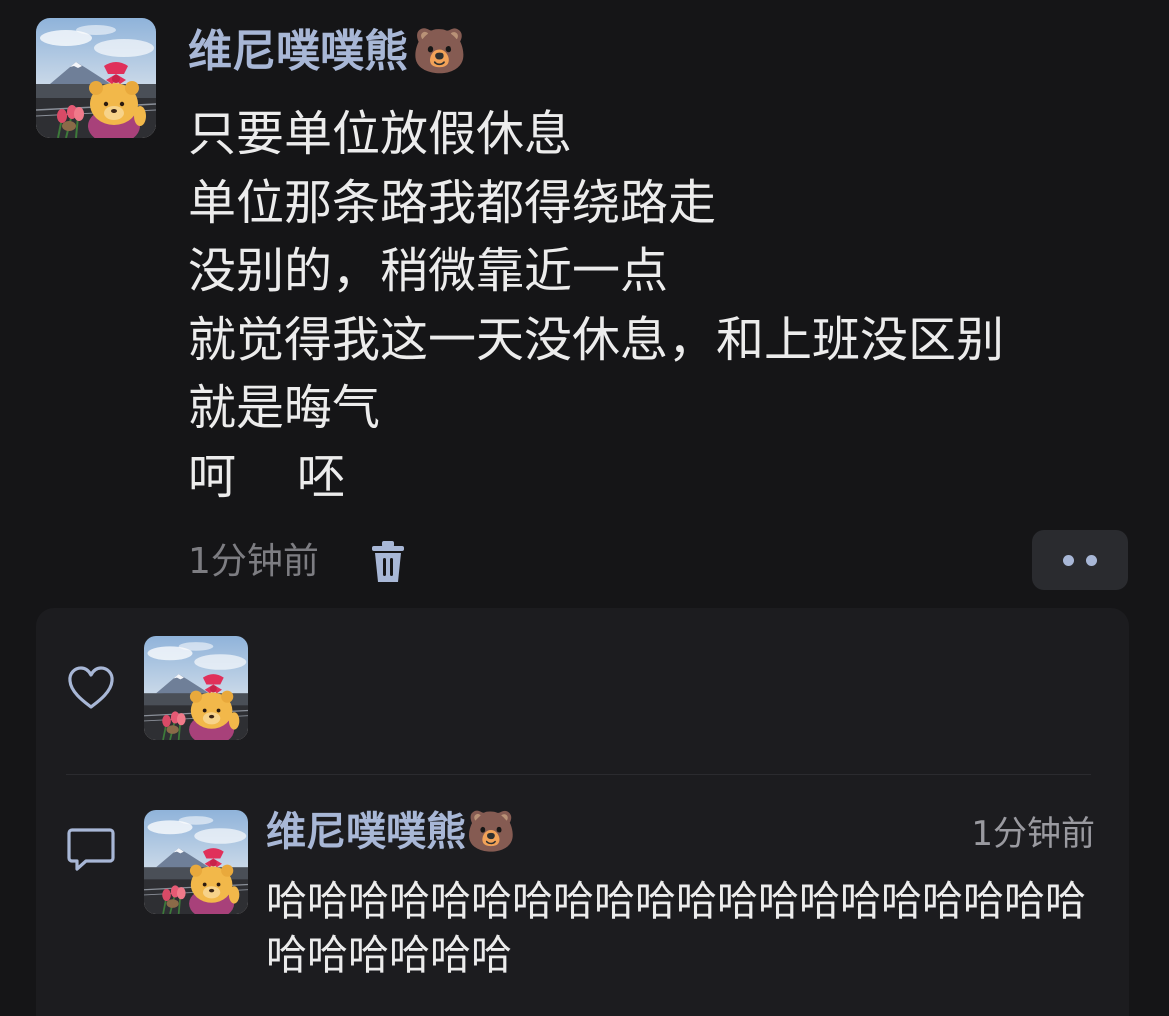 The image size is (1169, 1016). What do you see at coordinates (428, 271) in the screenshot?
I see `post-line: 没别的，稍微靠近一点` at bounding box center [428, 271].